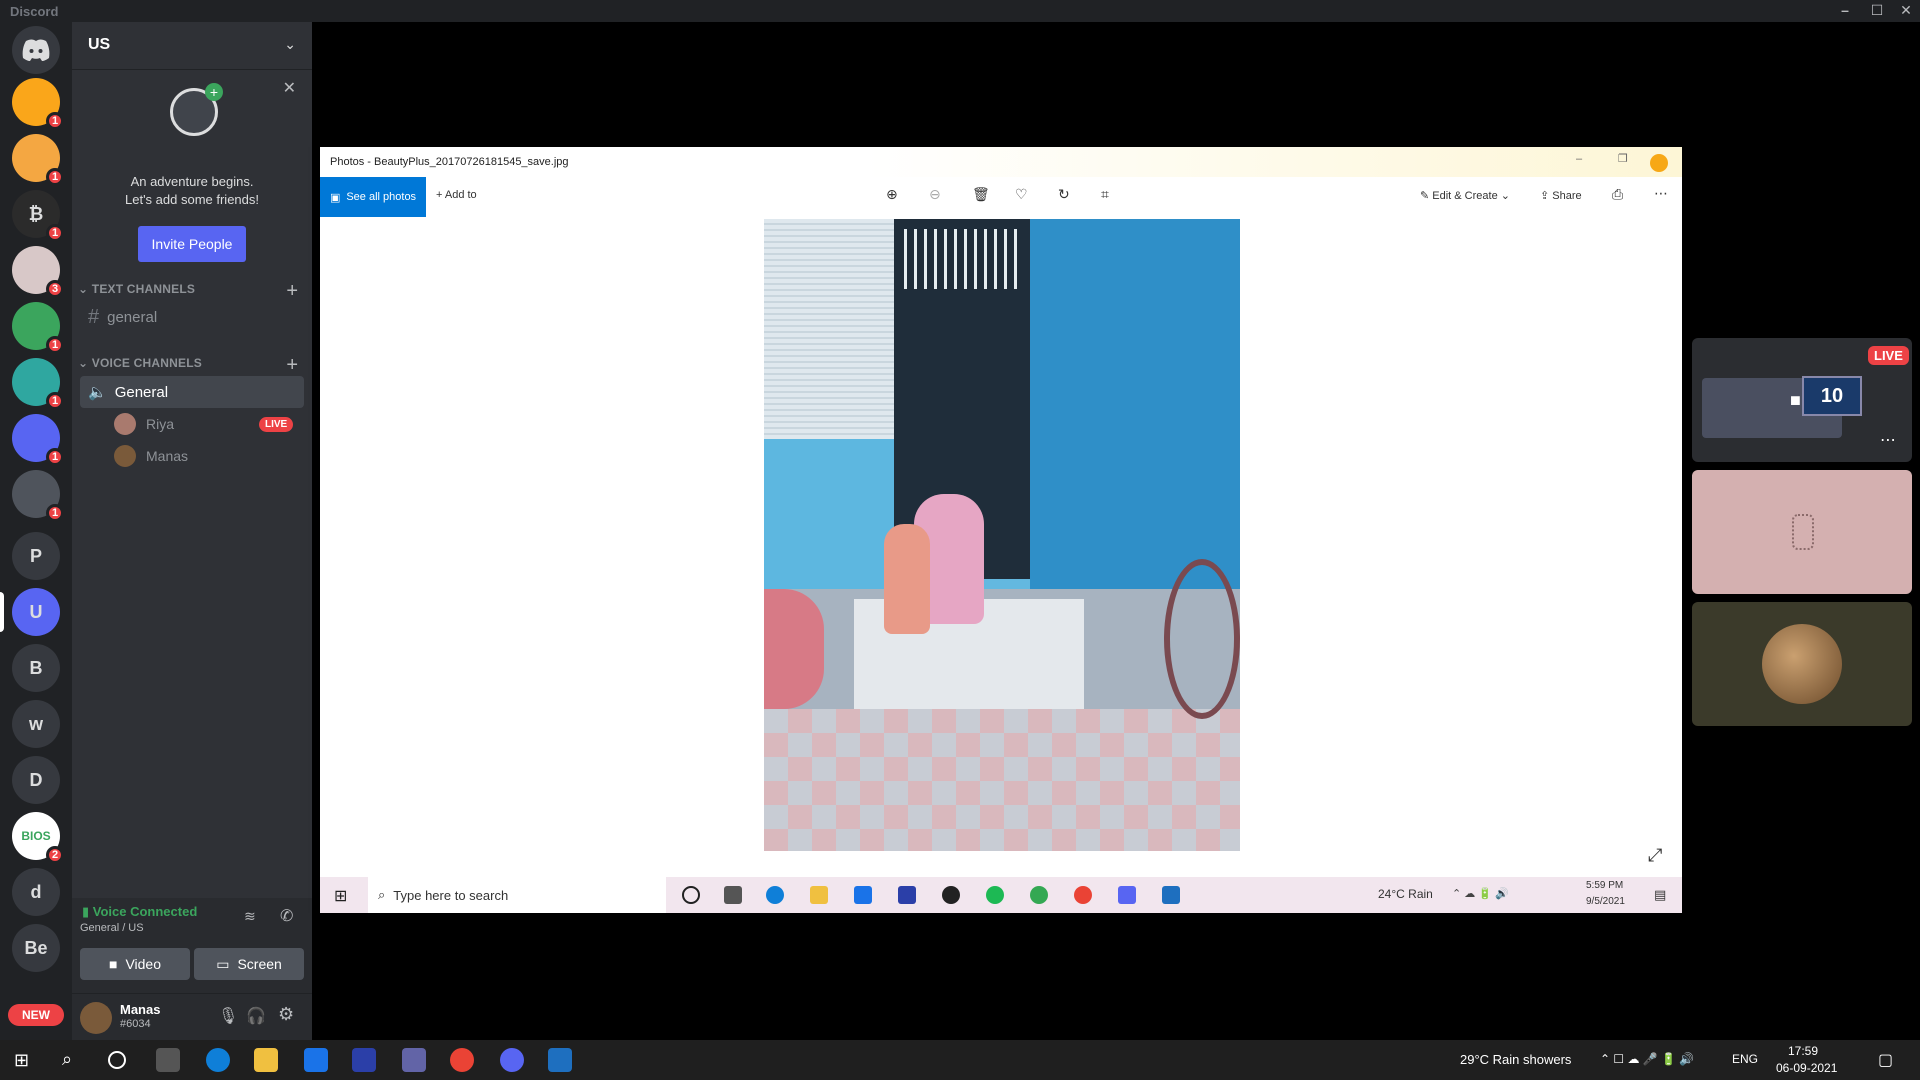 The width and height of the screenshot is (1920, 1080). Describe the element at coordinates (1604, 885) in the screenshot. I see `clock-time: 5:59 PM` at that location.